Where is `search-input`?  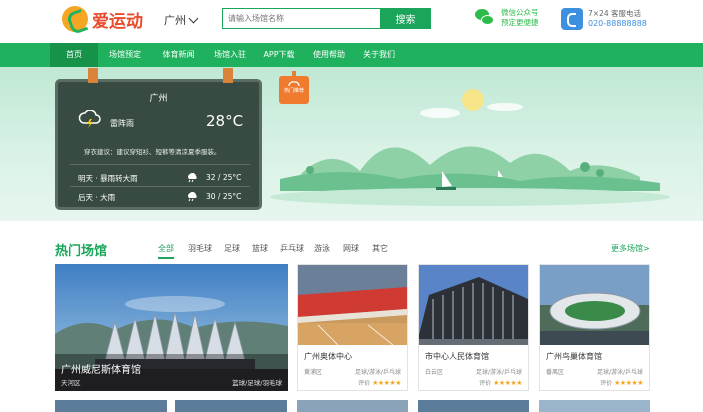
search-input is located at coordinates (301, 18).